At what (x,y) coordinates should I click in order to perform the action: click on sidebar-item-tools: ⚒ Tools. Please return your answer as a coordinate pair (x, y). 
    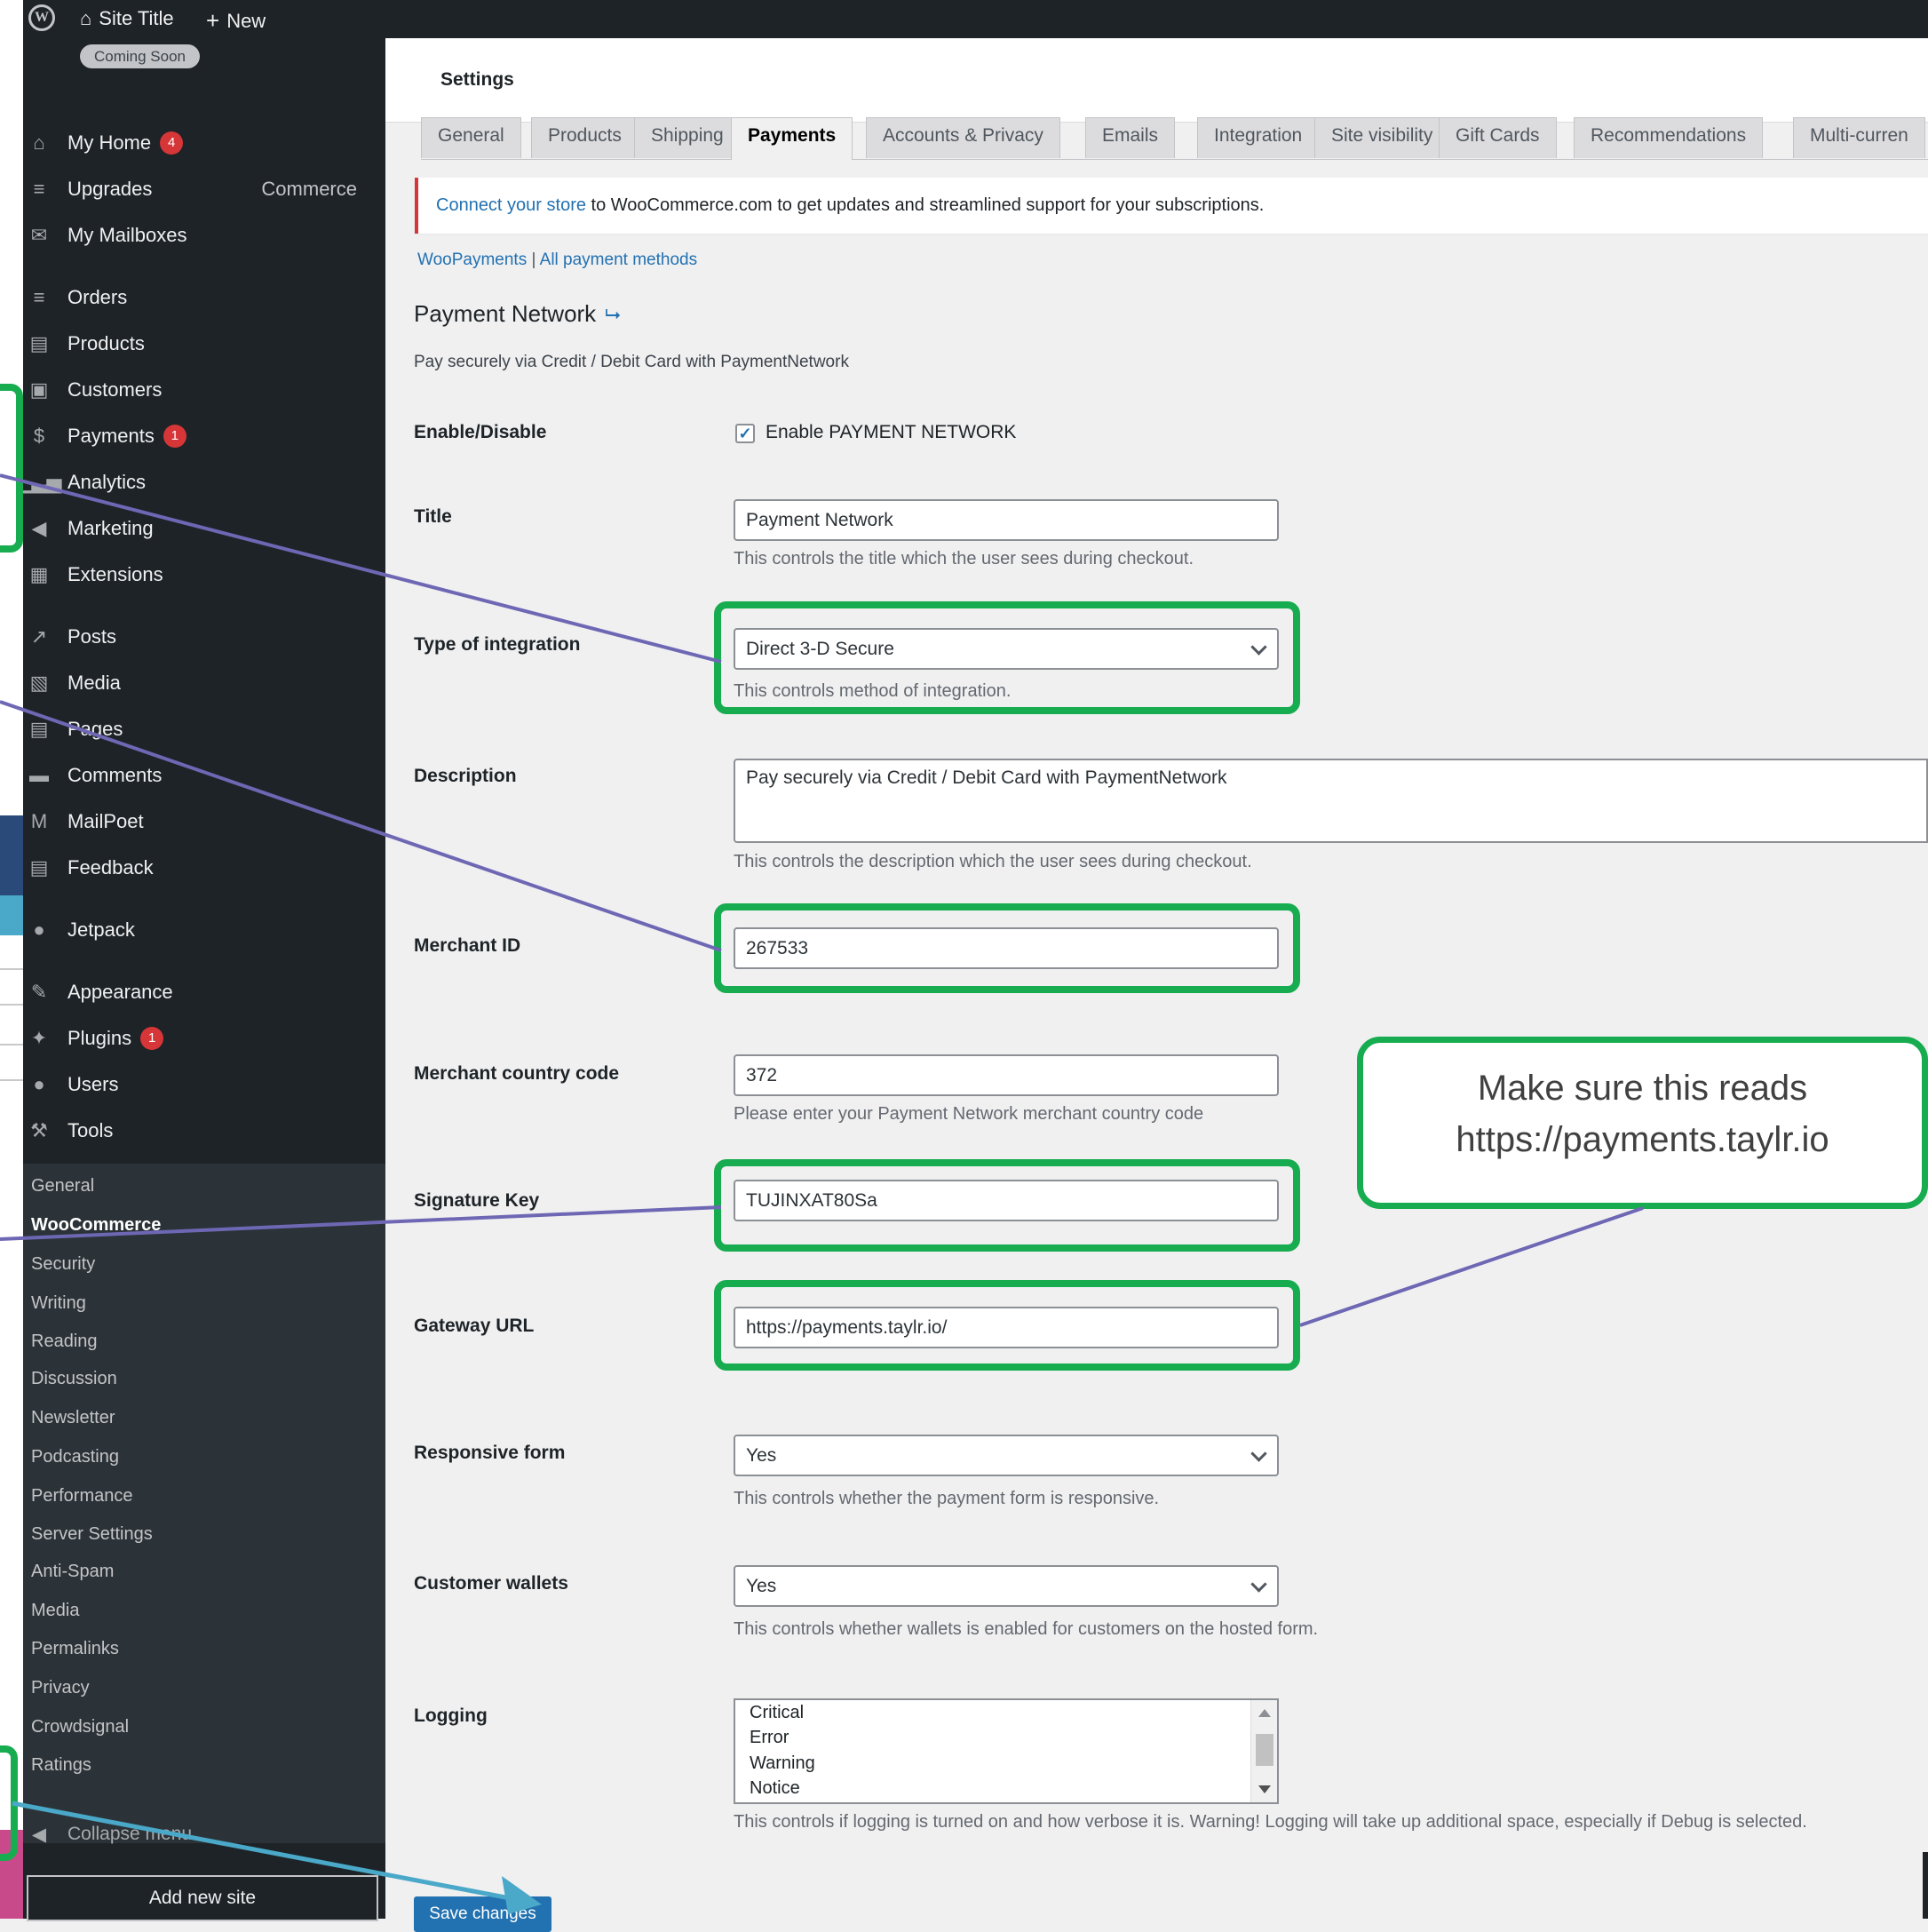
    Looking at the image, I should click on (204, 1130).